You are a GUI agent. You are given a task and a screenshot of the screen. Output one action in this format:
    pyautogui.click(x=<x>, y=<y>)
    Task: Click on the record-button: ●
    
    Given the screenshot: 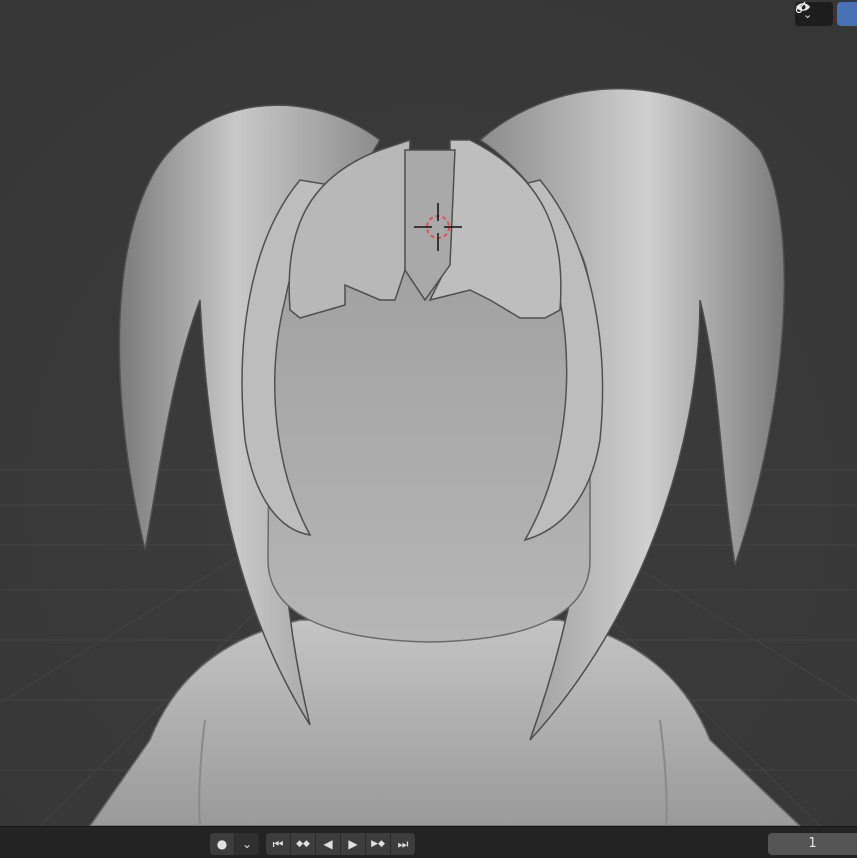 What is the action you would take?
    pyautogui.click(x=222, y=844)
    